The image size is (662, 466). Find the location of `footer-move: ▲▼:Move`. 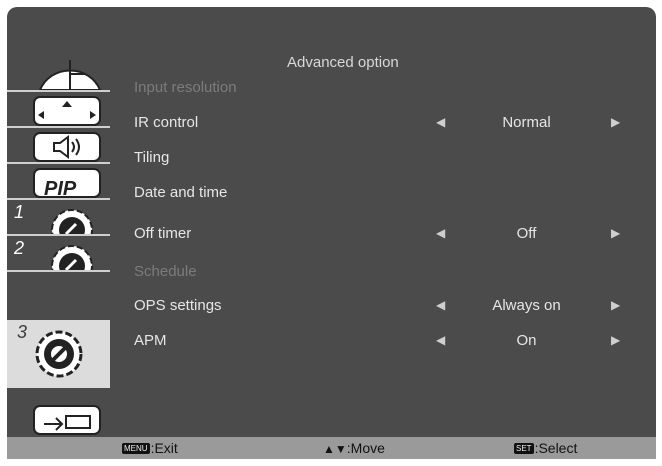

footer-move: ▲▼:Move is located at coordinates (354, 448).